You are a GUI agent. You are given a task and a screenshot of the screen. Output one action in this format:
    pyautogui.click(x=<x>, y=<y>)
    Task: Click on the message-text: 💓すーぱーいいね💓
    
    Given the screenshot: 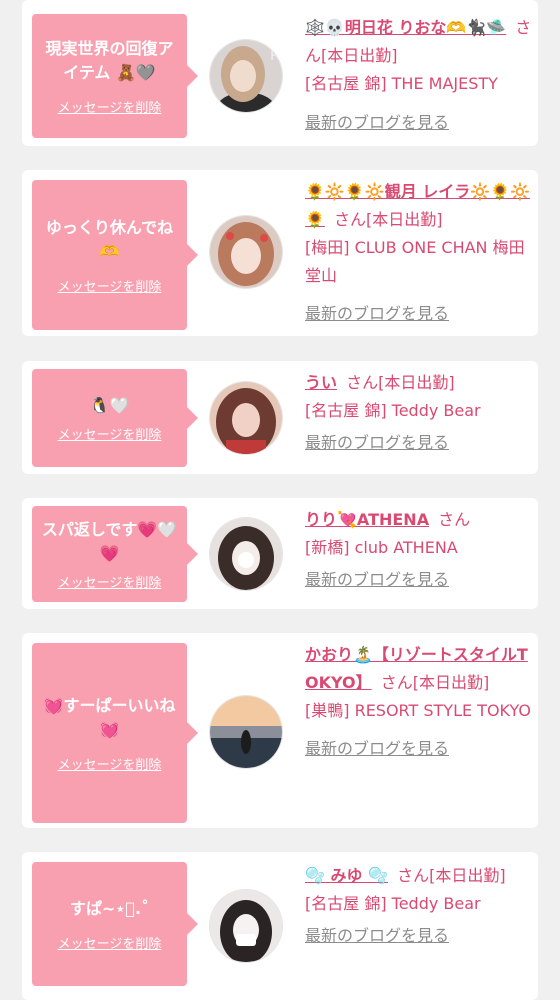 What is the action you would take?
    pyautogui.click(x=109, y=717)
    